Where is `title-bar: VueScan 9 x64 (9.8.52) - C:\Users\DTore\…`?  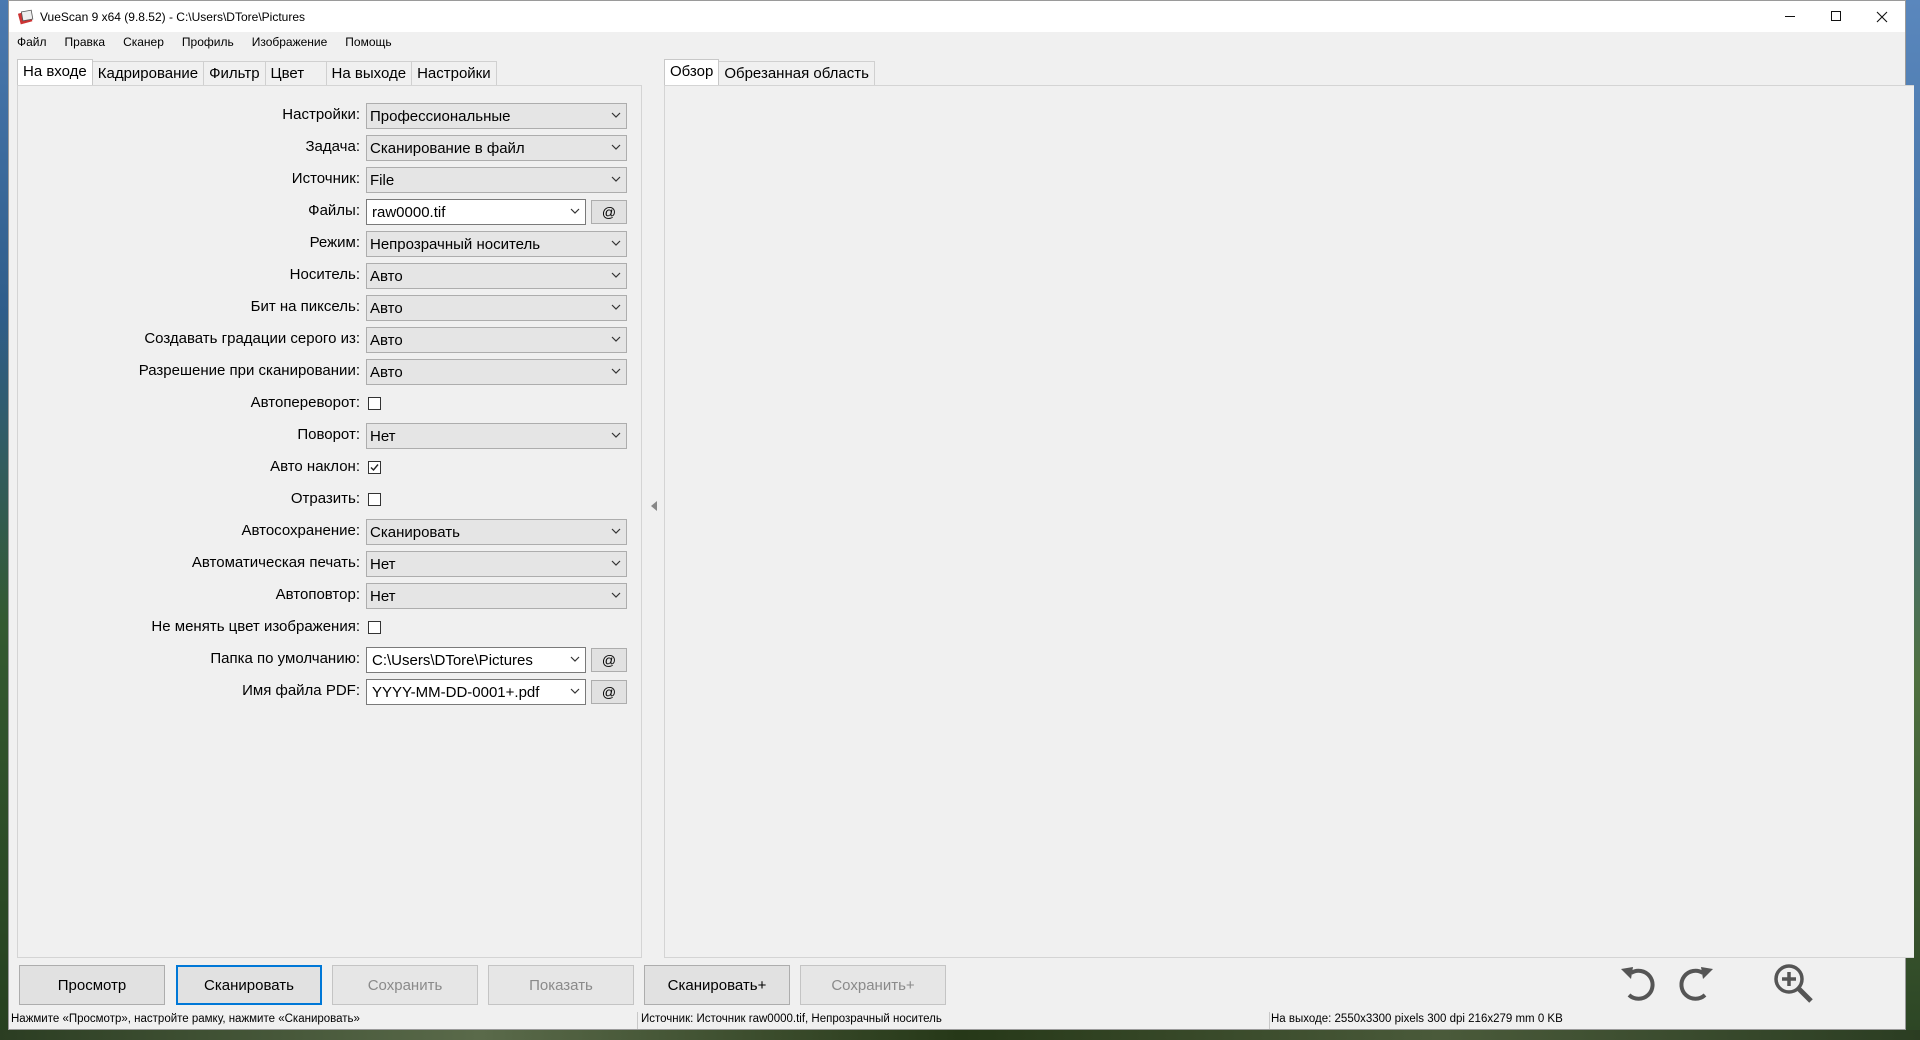 title-bar: VueScan 9 x64 (9.8.52) - C:\Users\DTore\… is located at coordinates (957, 16).